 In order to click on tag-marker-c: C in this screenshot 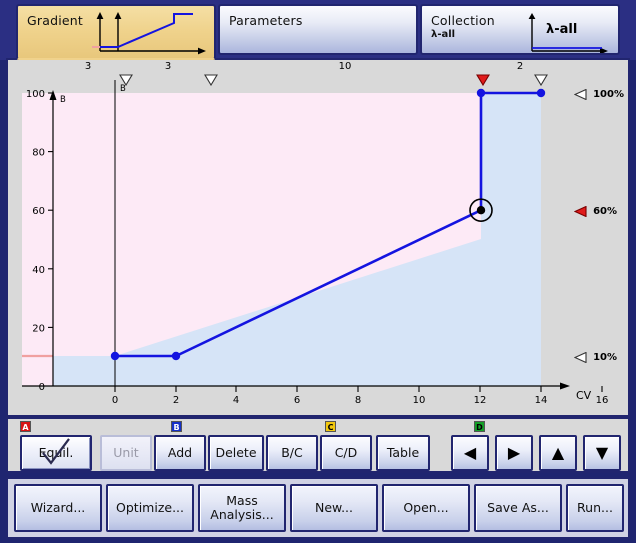, I will do `click(330, 426)`.